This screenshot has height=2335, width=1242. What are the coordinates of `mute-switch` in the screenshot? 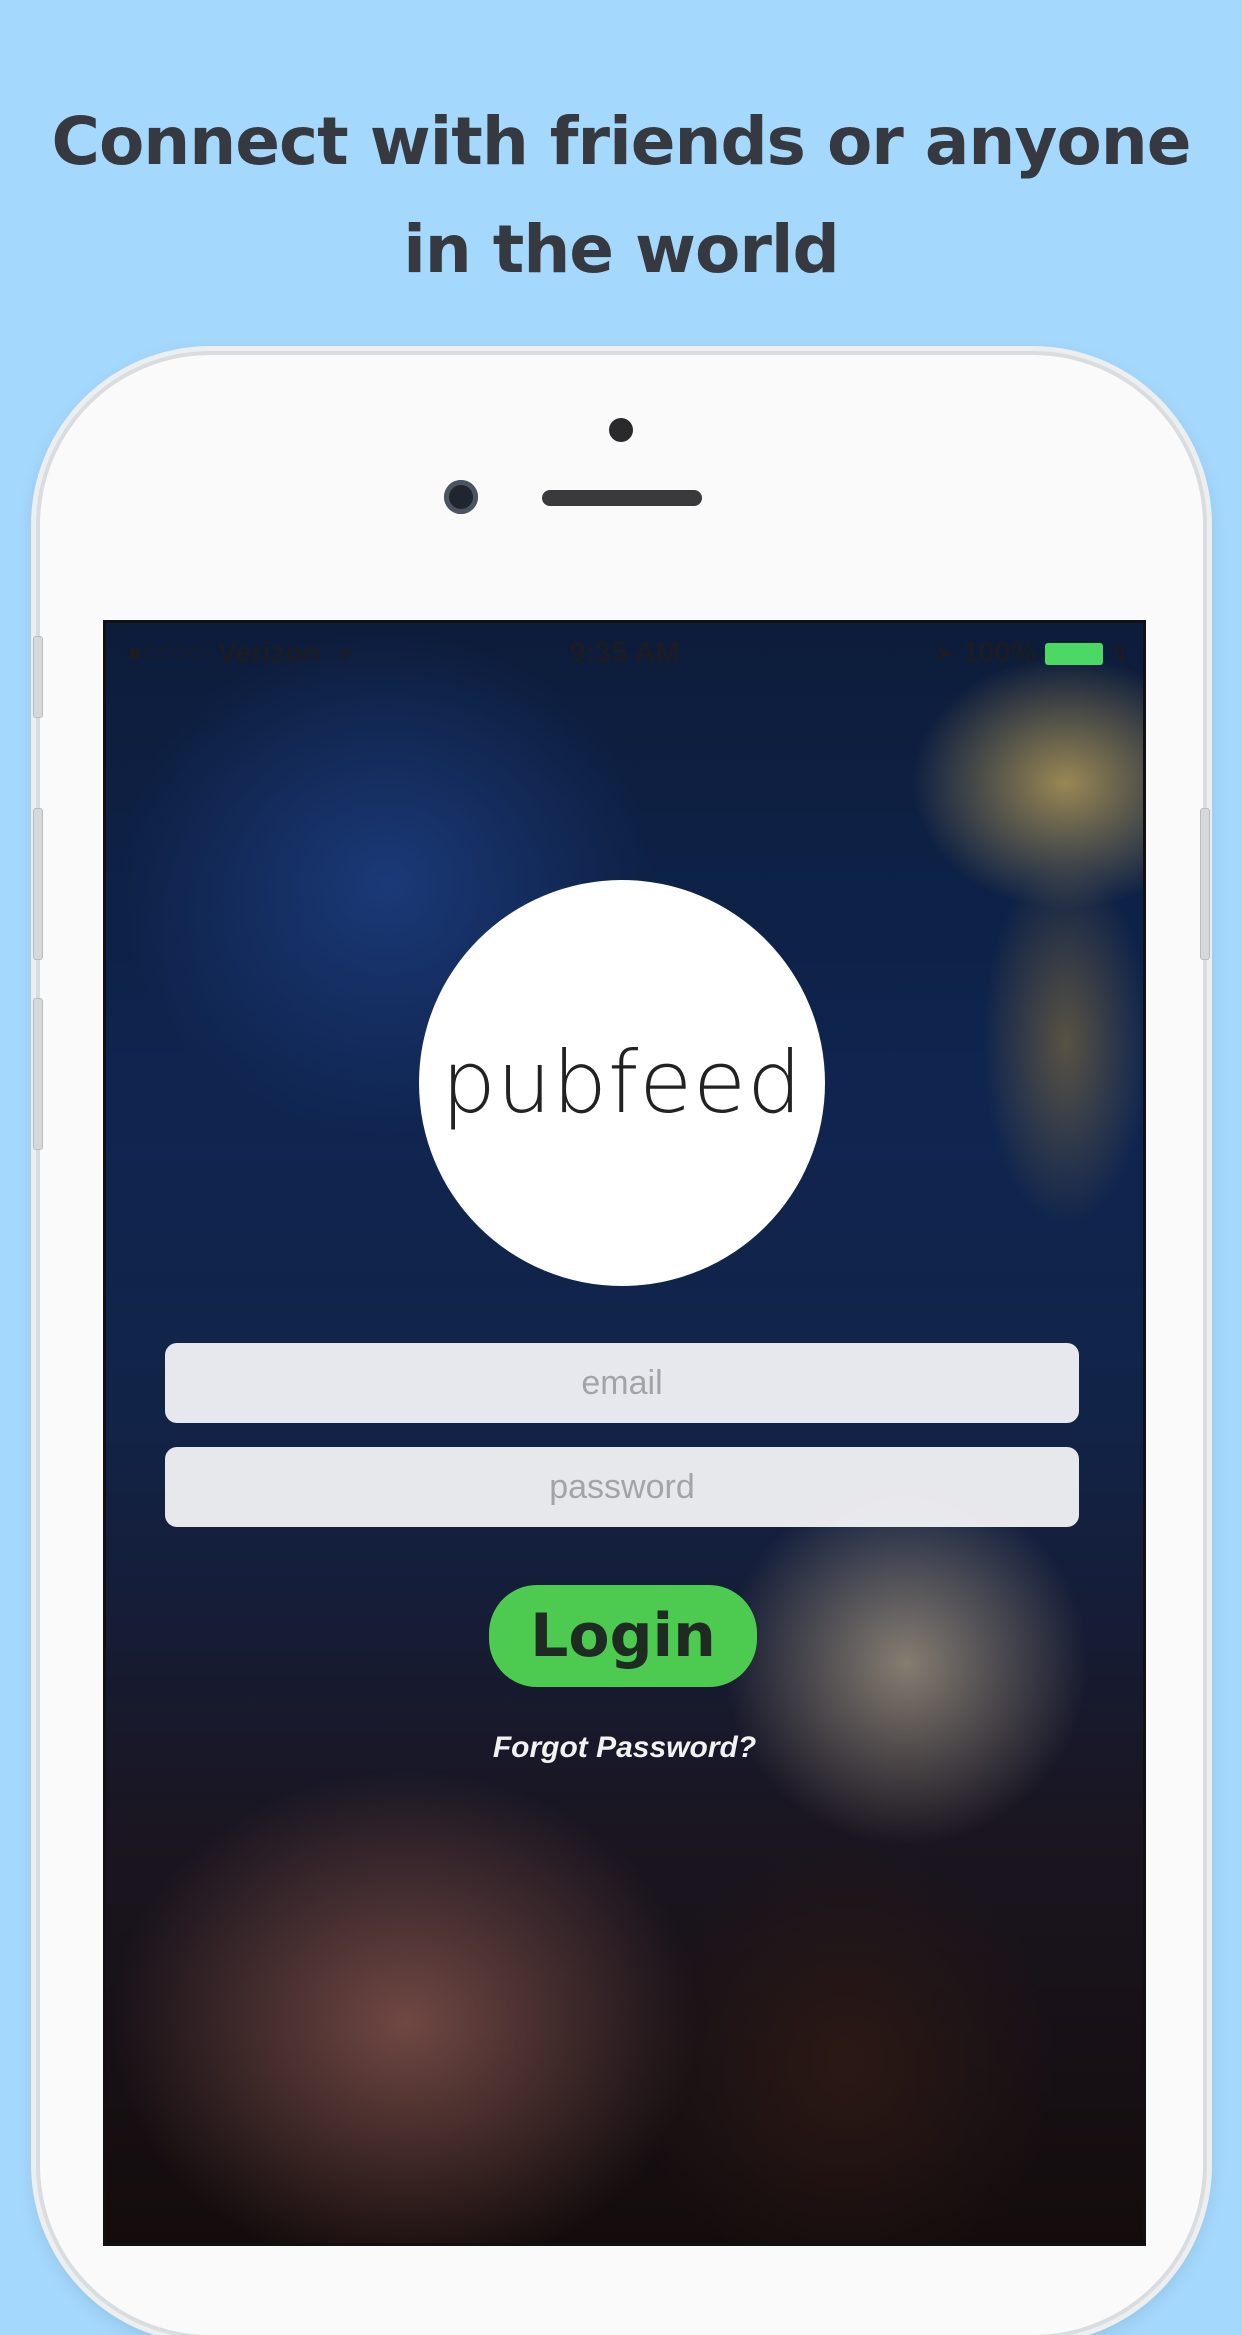 It's located at (38, 677).